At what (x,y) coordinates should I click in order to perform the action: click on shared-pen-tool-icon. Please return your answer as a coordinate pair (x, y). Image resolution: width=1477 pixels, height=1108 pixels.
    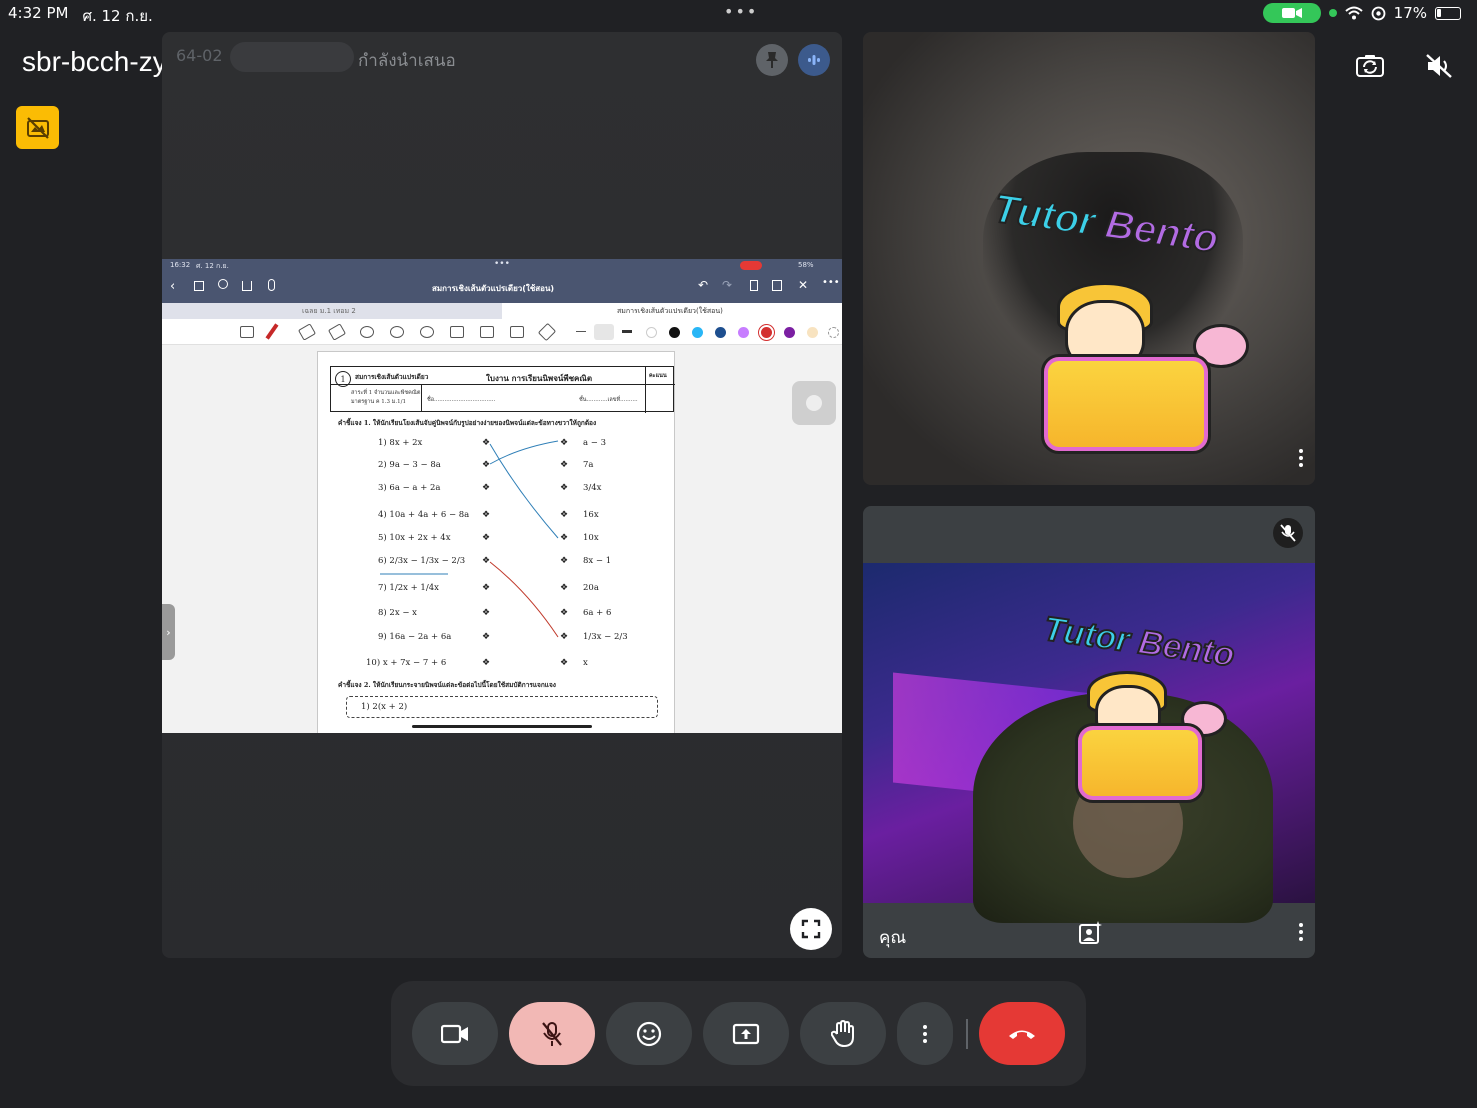
    Looking at the image, I should click on (272, 331).